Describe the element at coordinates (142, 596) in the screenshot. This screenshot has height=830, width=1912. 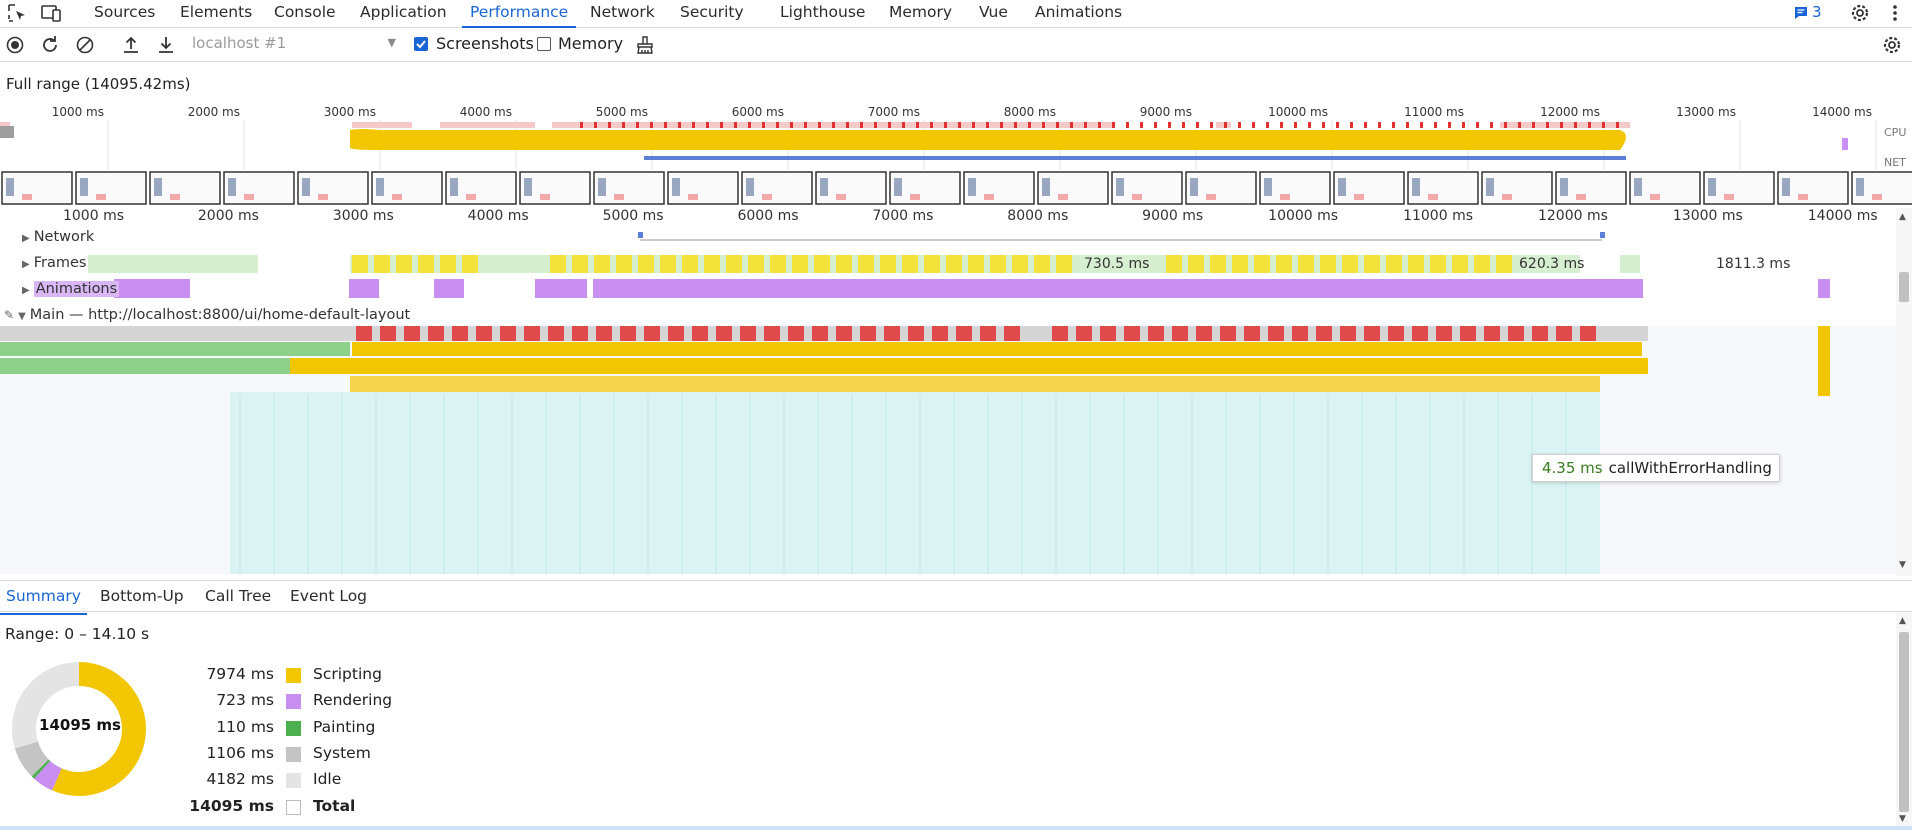
I see `tab-bottom-up: Bottom-Up` at that location.